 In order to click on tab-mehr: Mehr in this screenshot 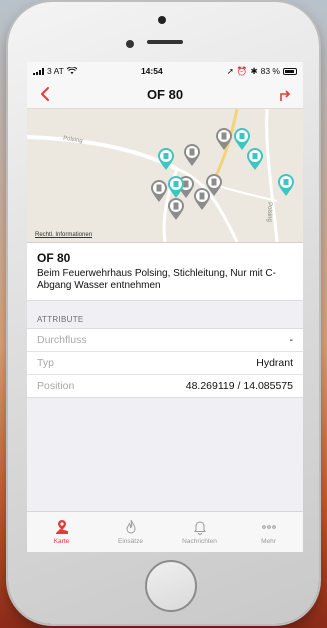, I will do `click(268, 532)`.